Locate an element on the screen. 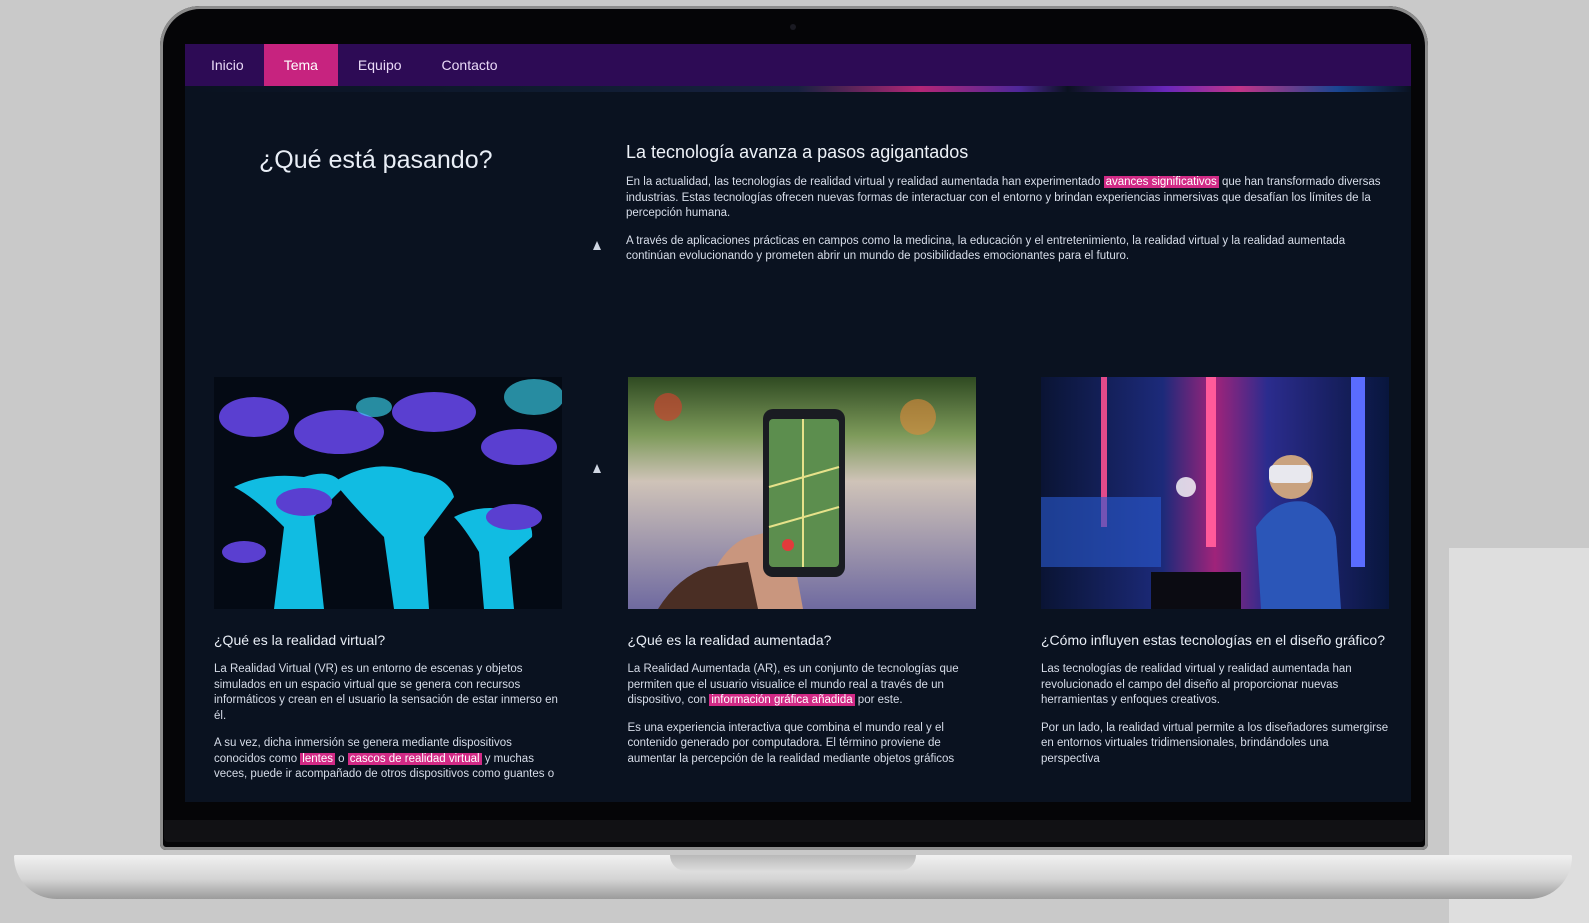  phone-ar-game-image is located at coordinates (801, 493).